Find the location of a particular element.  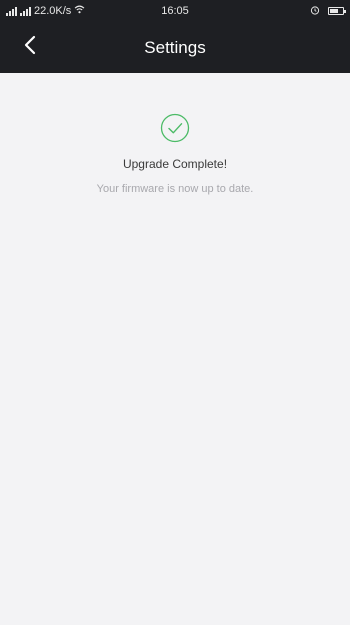

battery-icon is located at coordinates (337, 11).